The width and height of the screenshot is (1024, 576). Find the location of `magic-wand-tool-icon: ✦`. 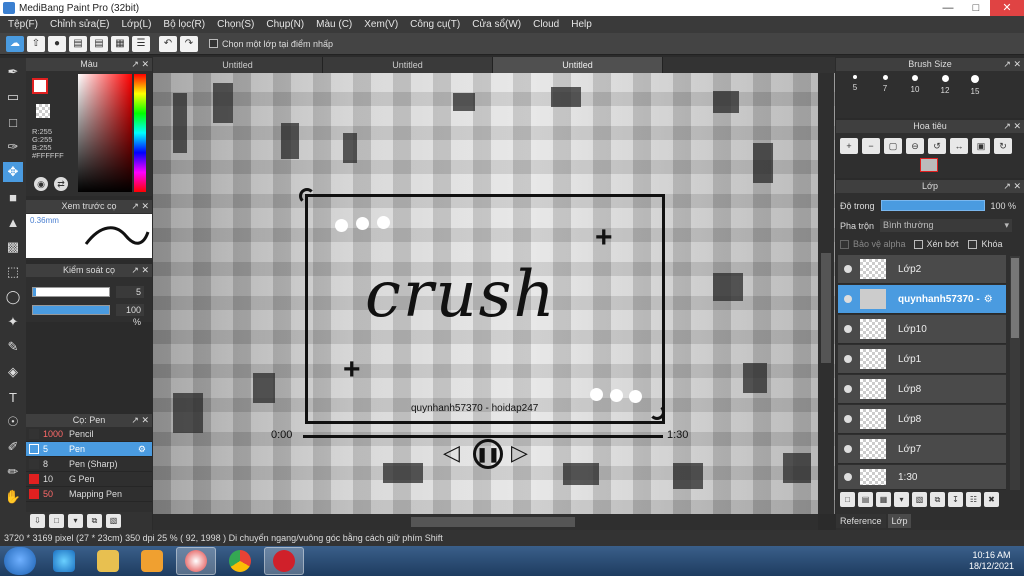

magic-wand-tool-icon: ✦ is located at coordinates (13, 322).